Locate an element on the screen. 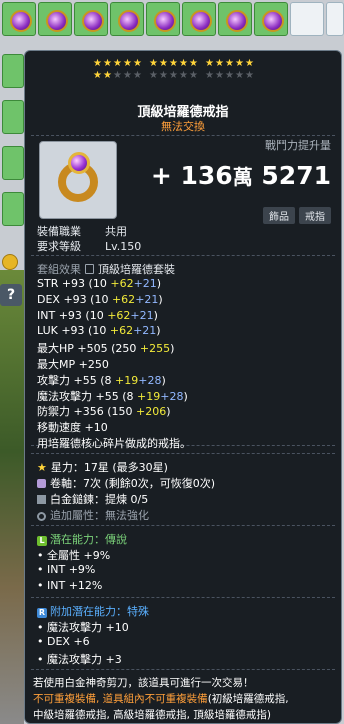 The width and height of the screenshot is (344, 724). stat-row: 攻擊力 +55 (8 +19+28) is located at coordinates (101, 380).